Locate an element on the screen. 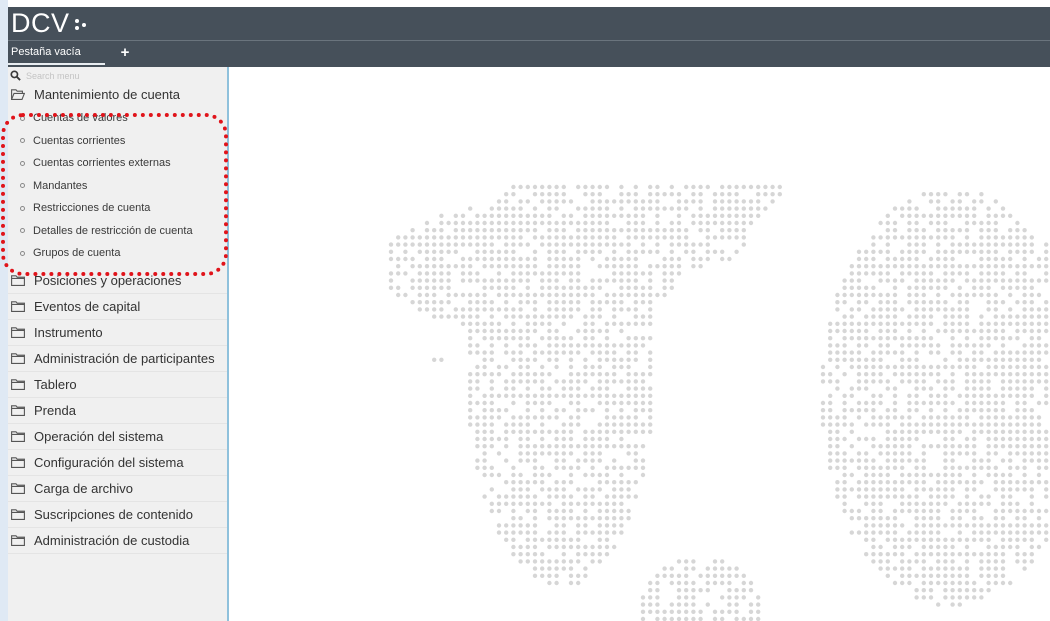  sidebar-item-prenda: Prenda is located at coordinates (117, 411).